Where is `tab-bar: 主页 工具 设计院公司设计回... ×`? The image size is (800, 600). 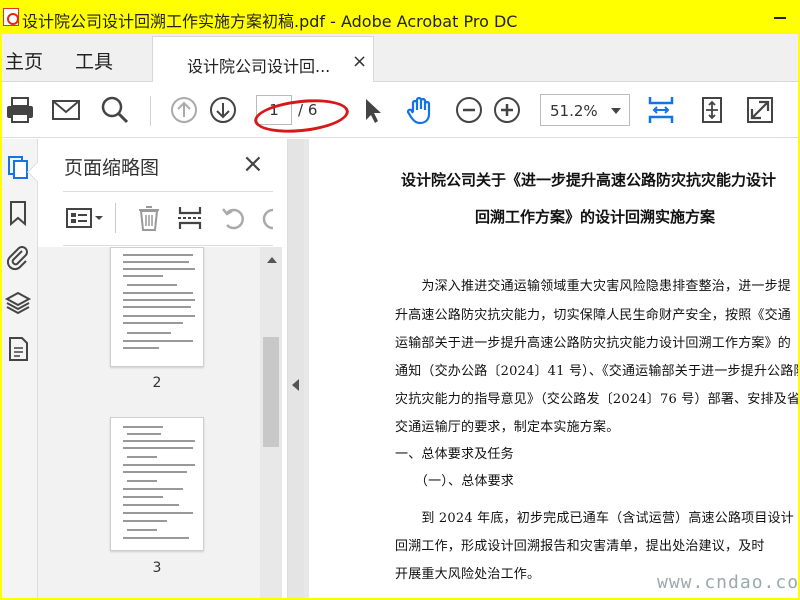 tab-bar: 主页 工具 设计院公司设计回... × is located at coordinates (400, 58).